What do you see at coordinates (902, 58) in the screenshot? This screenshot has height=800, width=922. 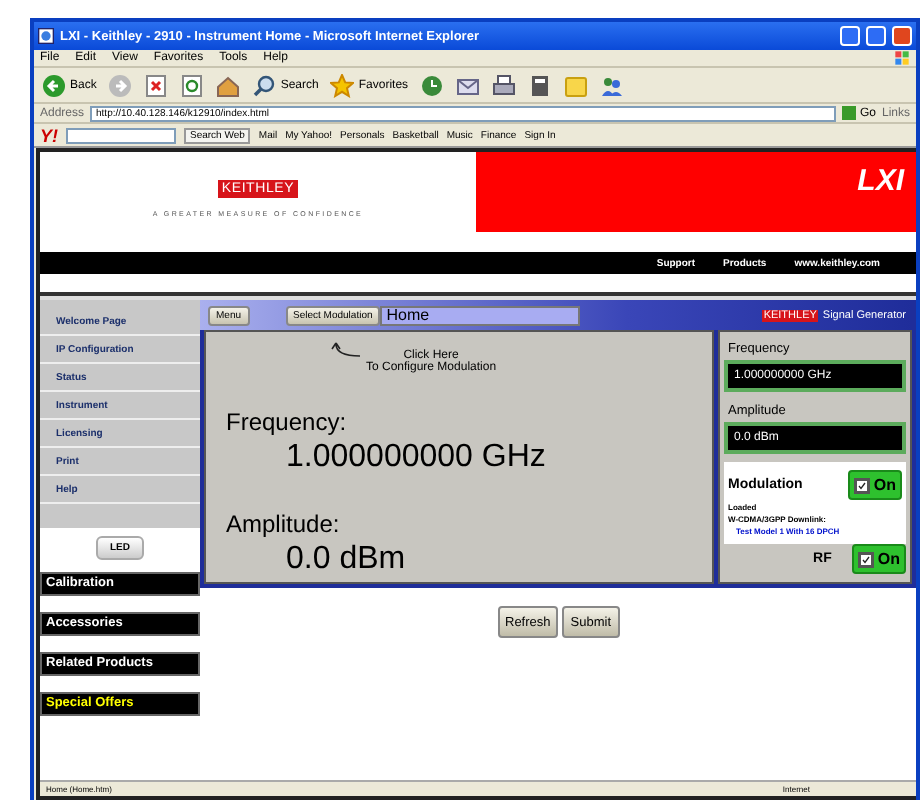 I see `windows-flag-icon` at bounding box center [902, 58].